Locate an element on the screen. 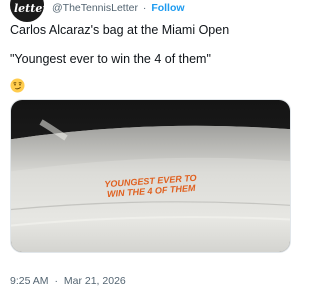 Image resolution: width=320 pixels, height=300 pixels. tweet-header: @TheTennisLetter · Follow is located at coordinates (118, 8).